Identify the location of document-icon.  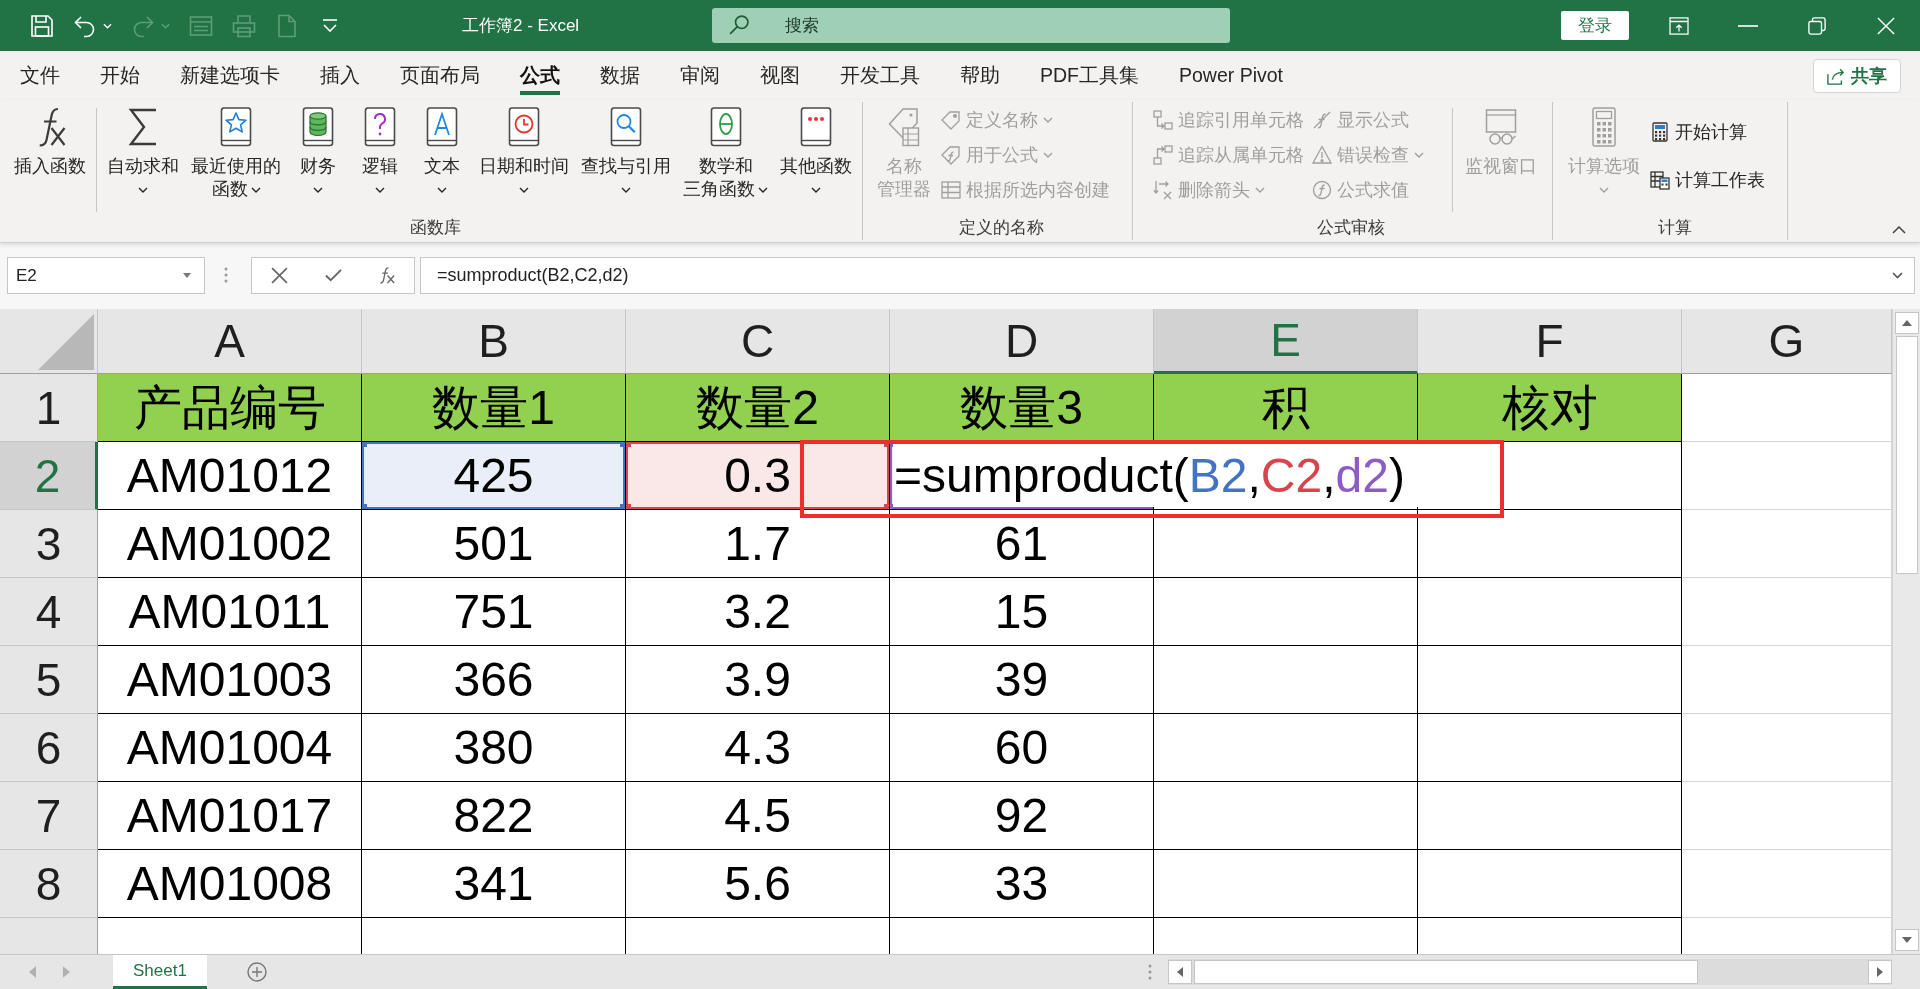
(287, 25).